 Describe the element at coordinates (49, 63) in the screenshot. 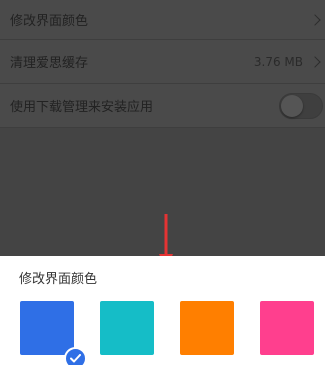

I see `settings-row-label: 清理爱思缓存` at that location.